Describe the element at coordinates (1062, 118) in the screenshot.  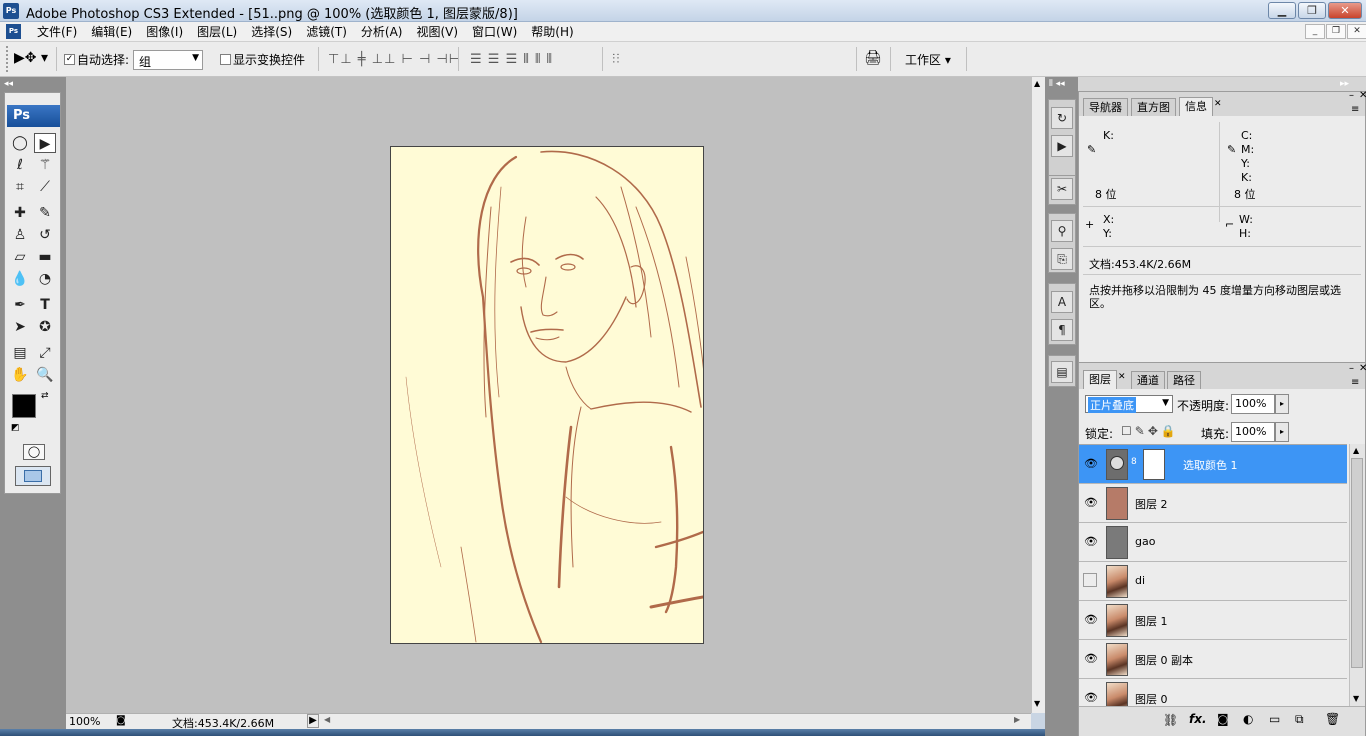
I see `history-panel-icon: ↻` at that location.